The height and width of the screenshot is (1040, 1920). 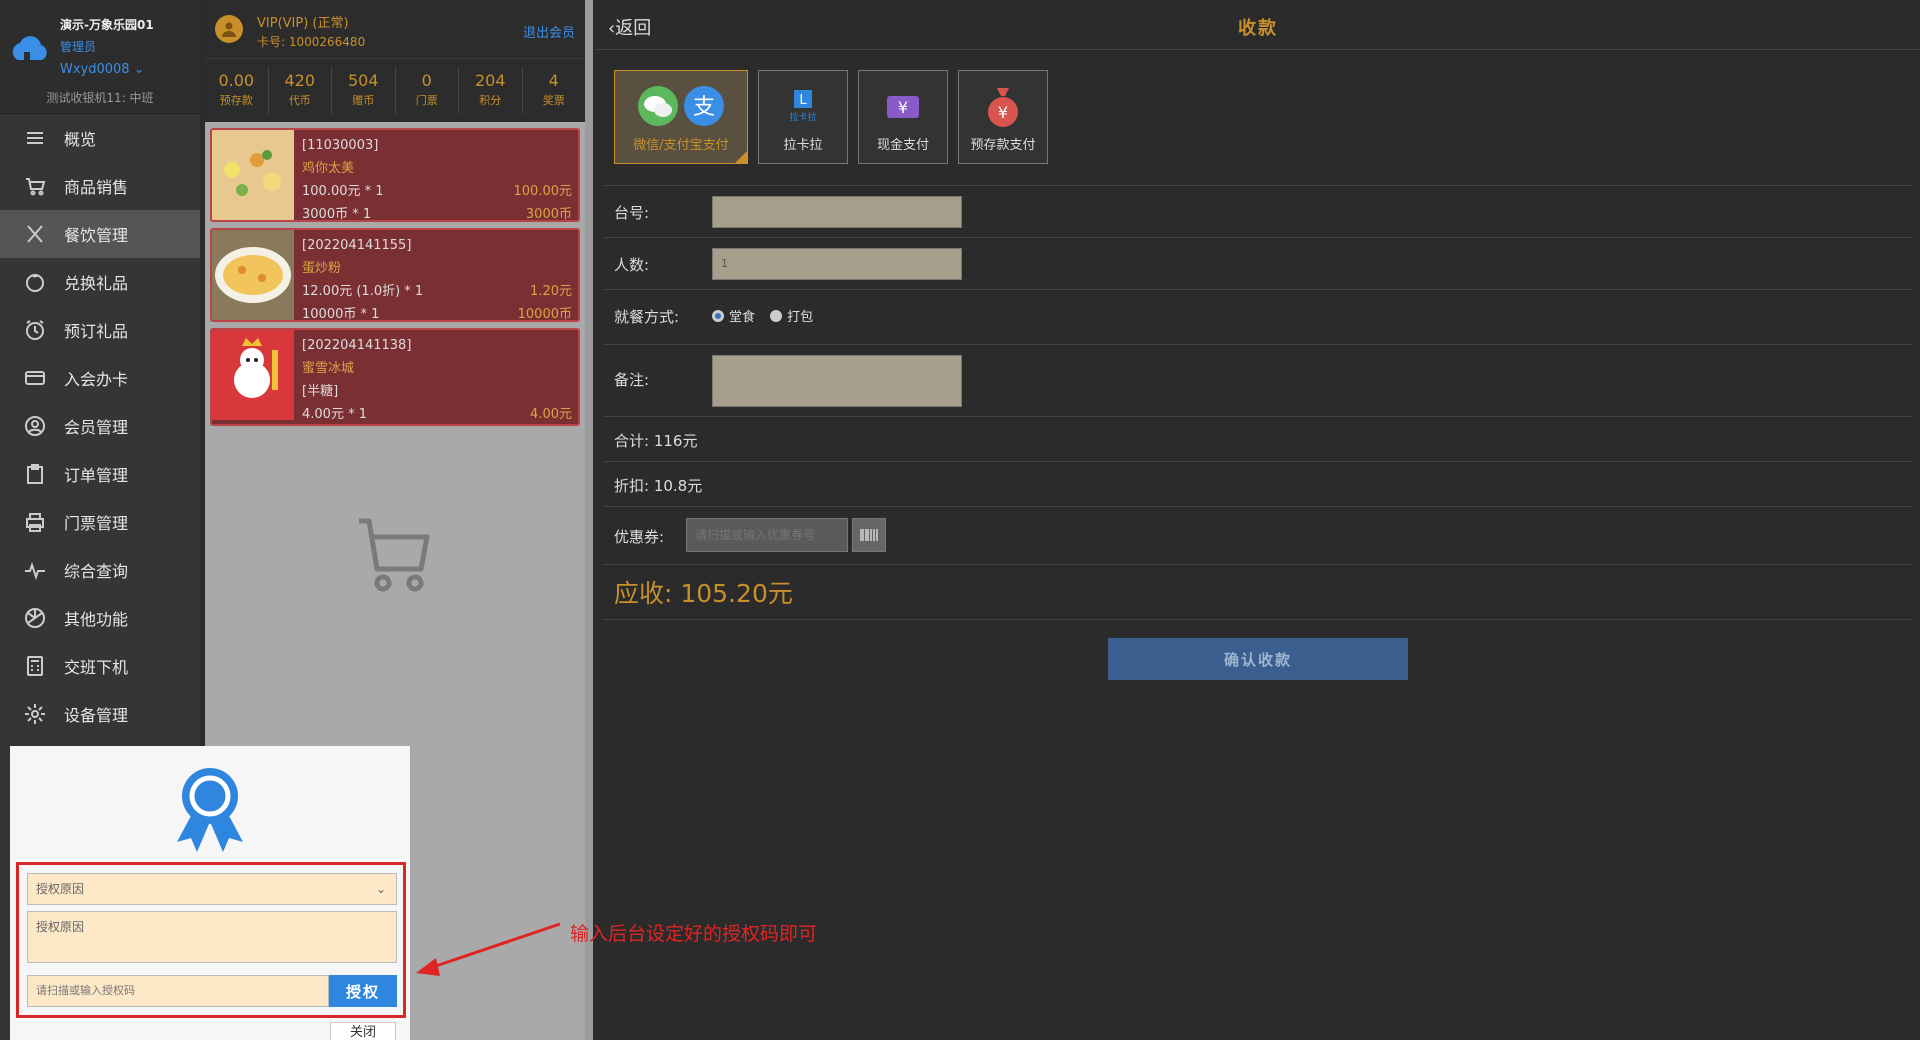 I want to click on stat-label: 赠币, so click(x=363, y=100).